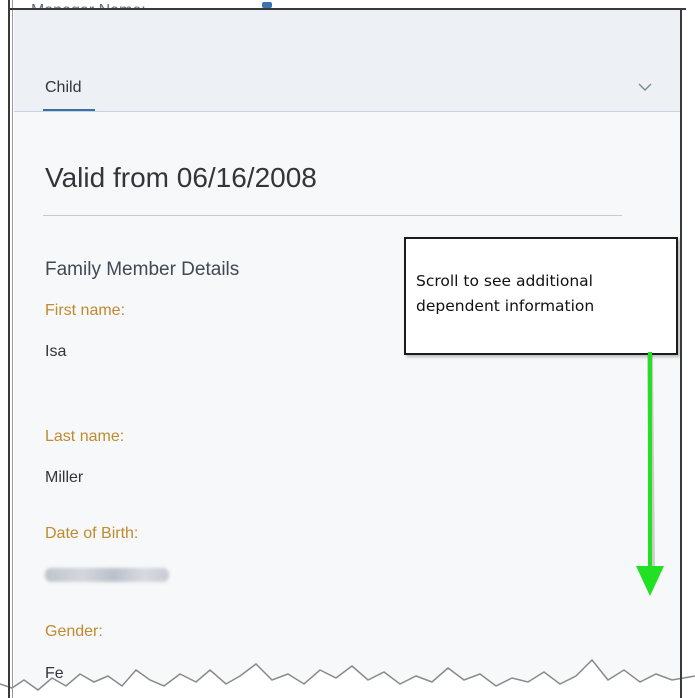 The height and width of the screenshot is (698, 695). Describe the element at coordinates (12, 349) in the screenshot. I see `window-border-left-inner` at that location.